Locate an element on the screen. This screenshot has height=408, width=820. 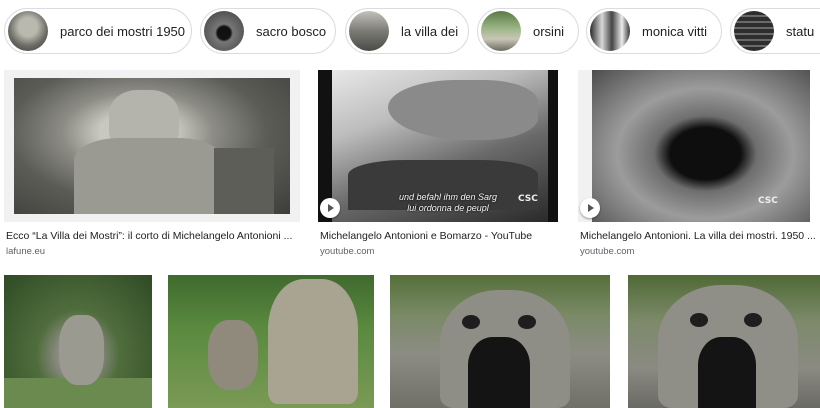
monster-mouth-thumbnail-icon is located at coordinates (224, 31).